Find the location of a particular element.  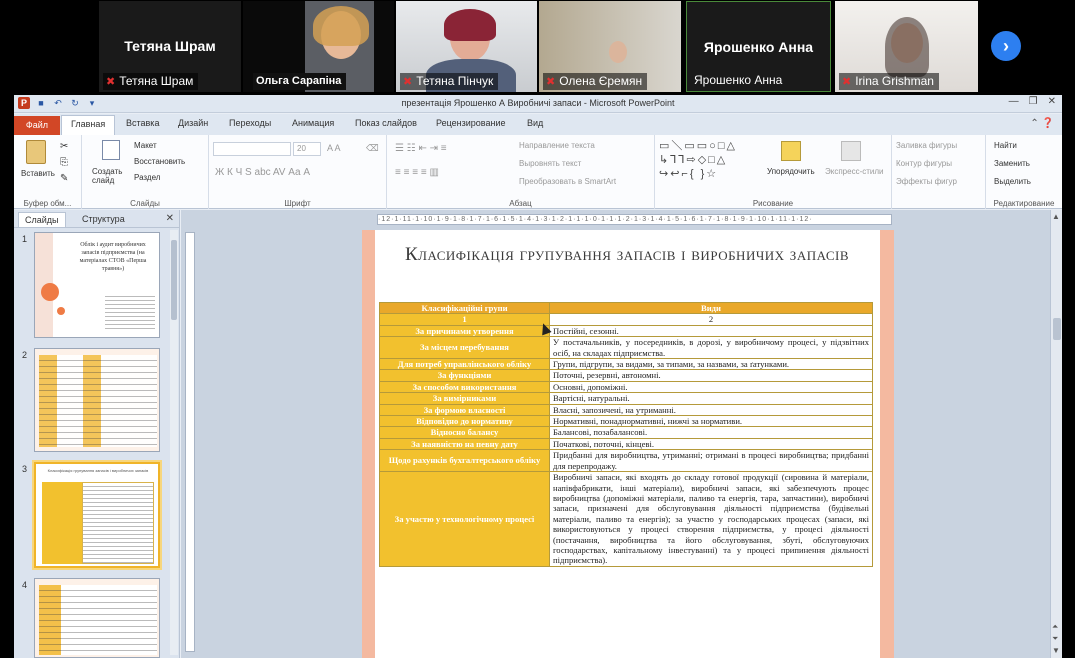

tab-outline: Структура is located at coordinates (103, 219).